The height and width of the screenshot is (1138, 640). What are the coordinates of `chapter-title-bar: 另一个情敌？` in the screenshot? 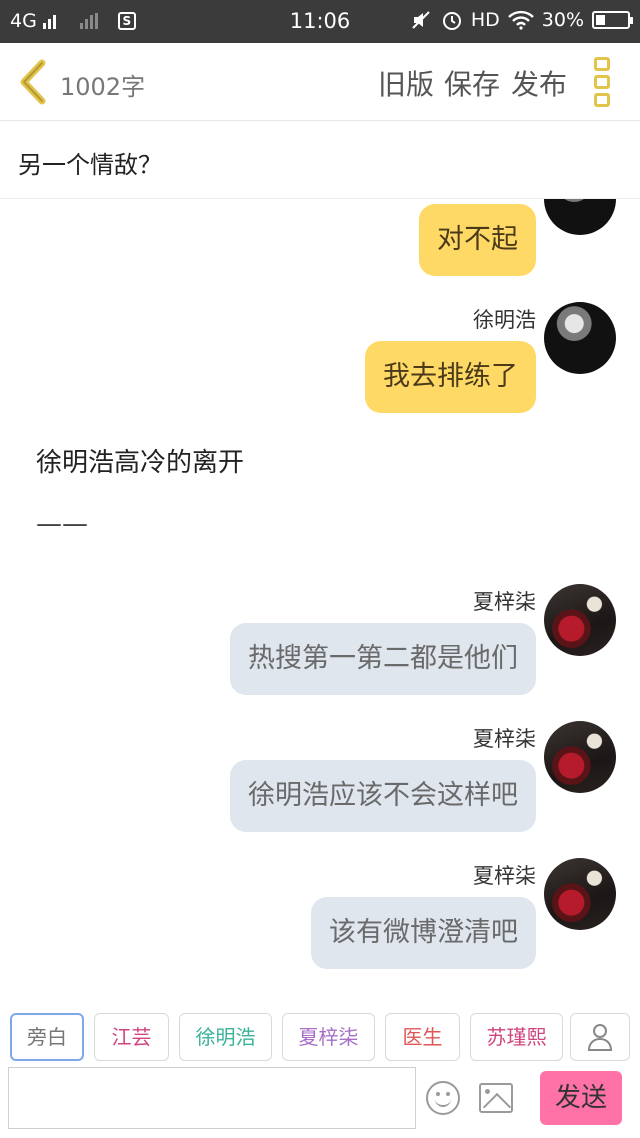 It's located at (320, 160).